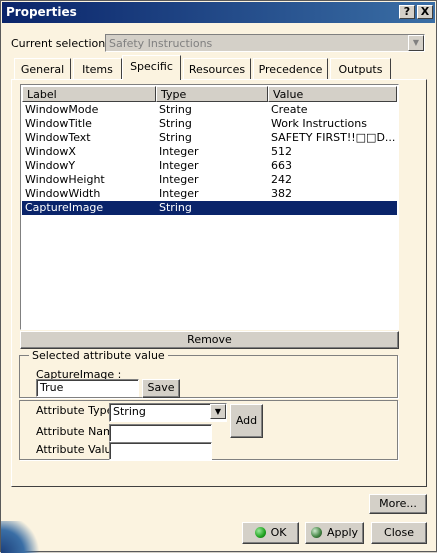  I want to click on attribute-name-label: Attribute Name, so click(78, 431).